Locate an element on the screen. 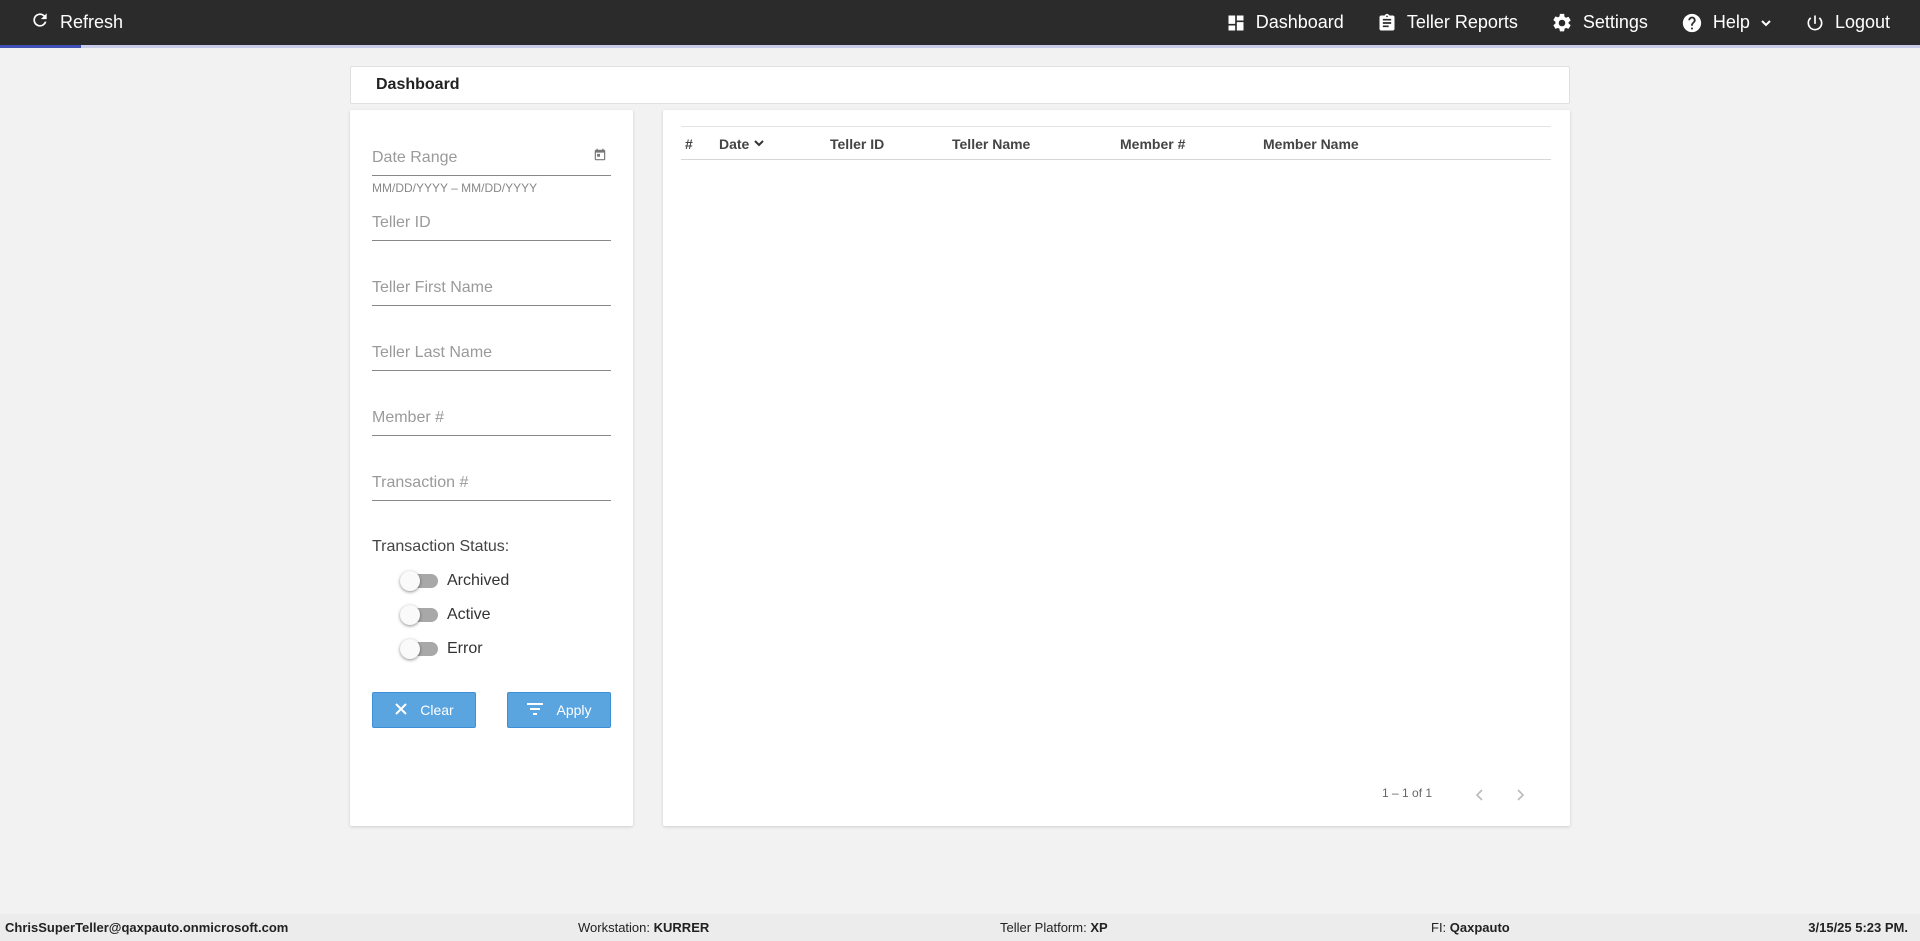  date-range-hint: MM/DD/YYYY – MM/DD/YYYY is located at coordinates (455, 188).